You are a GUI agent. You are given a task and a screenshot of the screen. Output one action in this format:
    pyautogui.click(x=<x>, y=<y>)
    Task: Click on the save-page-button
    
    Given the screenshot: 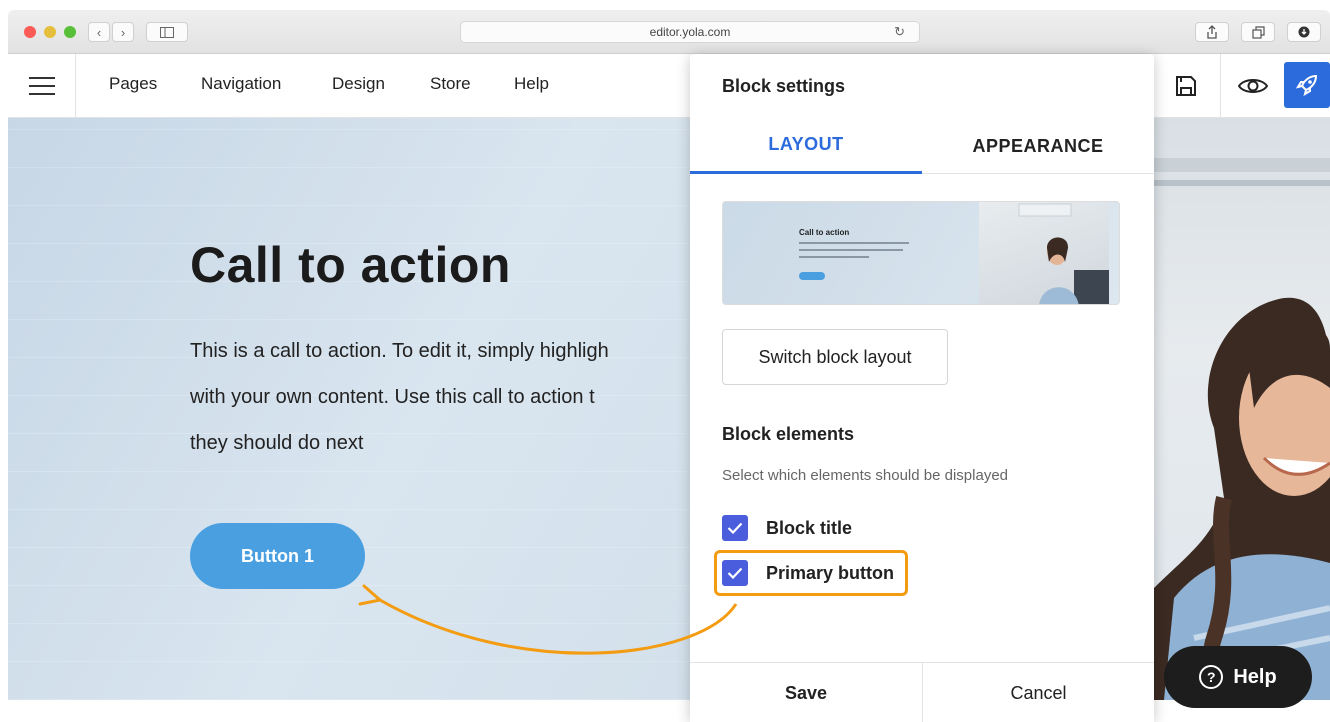 What is the action you would take?
    pyautogui.click(x=1186, y=85)
    